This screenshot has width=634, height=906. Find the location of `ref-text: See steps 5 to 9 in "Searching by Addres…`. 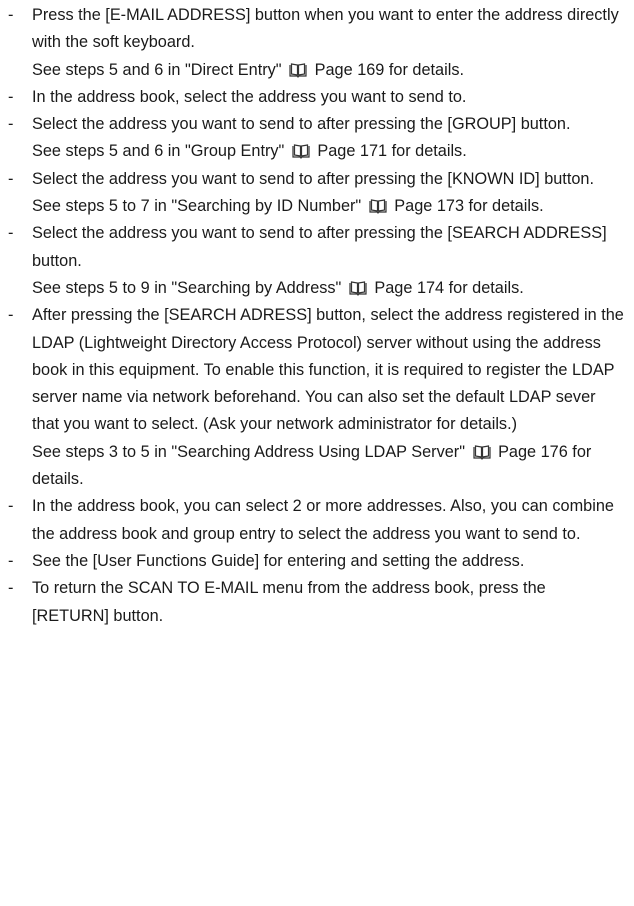

ref-text: See steps 5 to 9 in "Searching by Addres… is located at coordinates (187, 287).